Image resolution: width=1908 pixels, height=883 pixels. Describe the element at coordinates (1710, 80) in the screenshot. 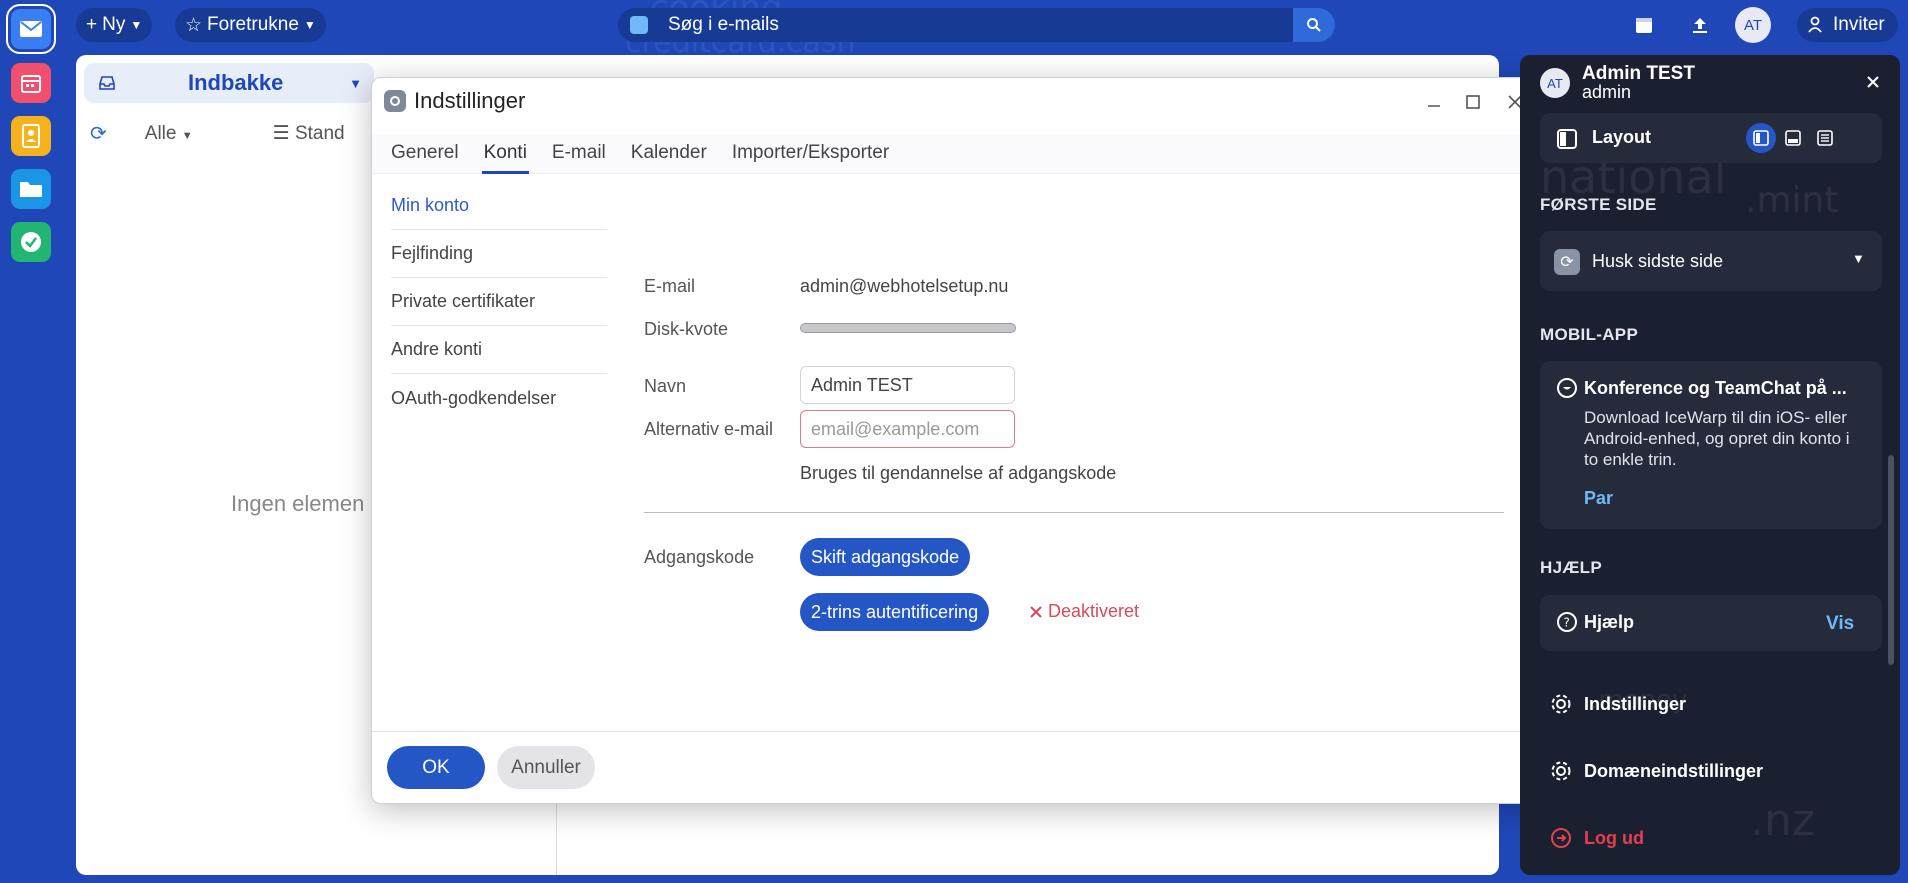

I see `profile-header: AT Admin TEST admin` at that location.